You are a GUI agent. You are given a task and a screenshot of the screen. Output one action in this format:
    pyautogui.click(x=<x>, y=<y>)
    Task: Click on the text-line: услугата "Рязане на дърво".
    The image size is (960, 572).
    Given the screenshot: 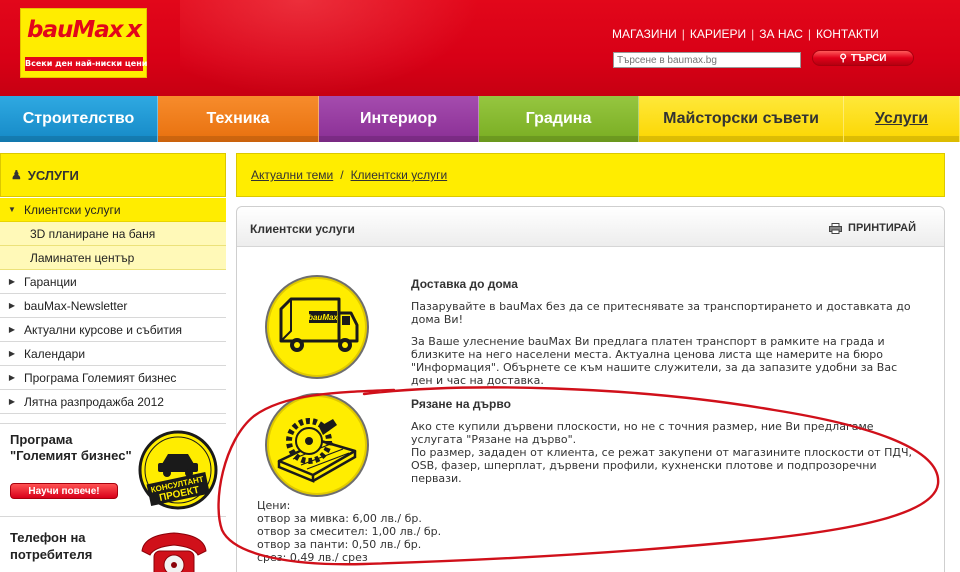 What is the action you would take?
    pyautogui.click(x=494, y=439)
    